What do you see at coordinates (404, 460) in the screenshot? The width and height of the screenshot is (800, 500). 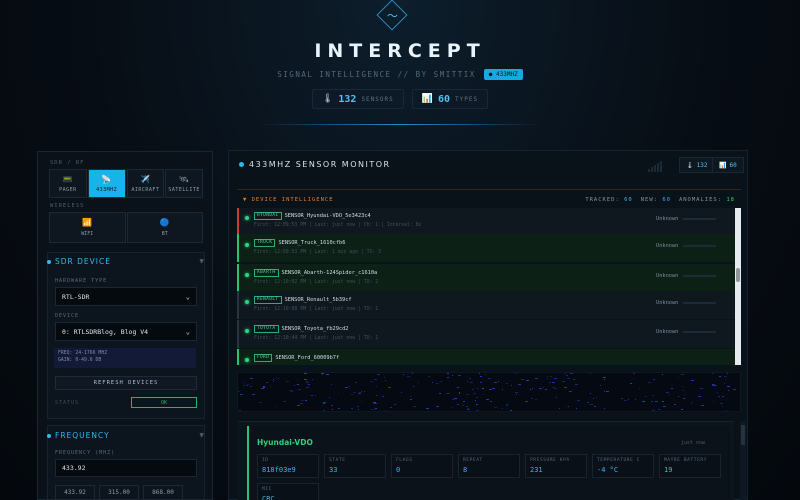 I see `detail-field-key: FLAGS` at bounding box center [404, 460].